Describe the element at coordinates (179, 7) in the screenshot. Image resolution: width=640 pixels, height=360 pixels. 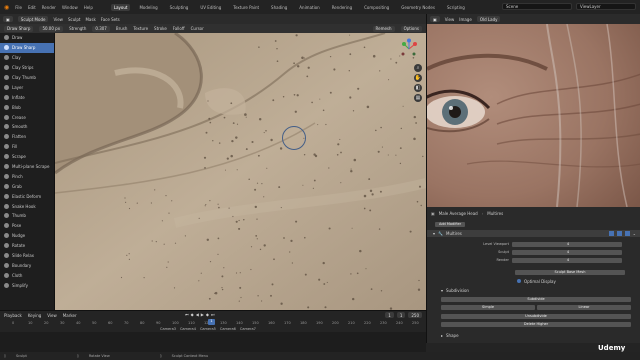
I see `workspace-tab-sculpting: Sculpting` at that location.